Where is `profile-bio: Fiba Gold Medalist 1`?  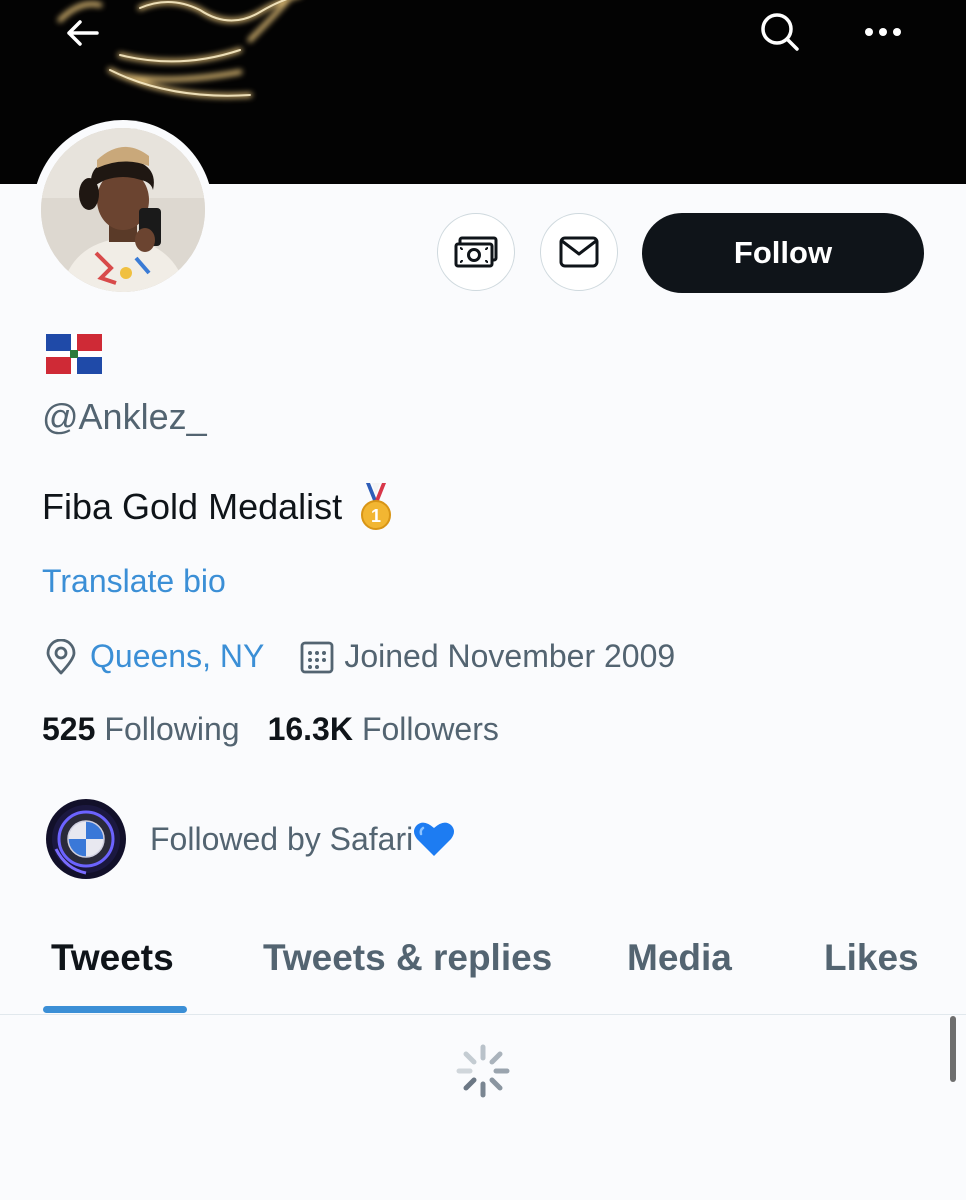
profile-bio: Fiba Gold Medalist 1 is located at coordinates (218, 507).